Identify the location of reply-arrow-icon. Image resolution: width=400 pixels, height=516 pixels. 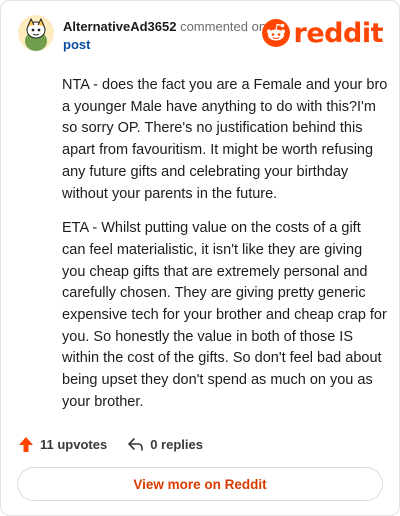
(136, 444).